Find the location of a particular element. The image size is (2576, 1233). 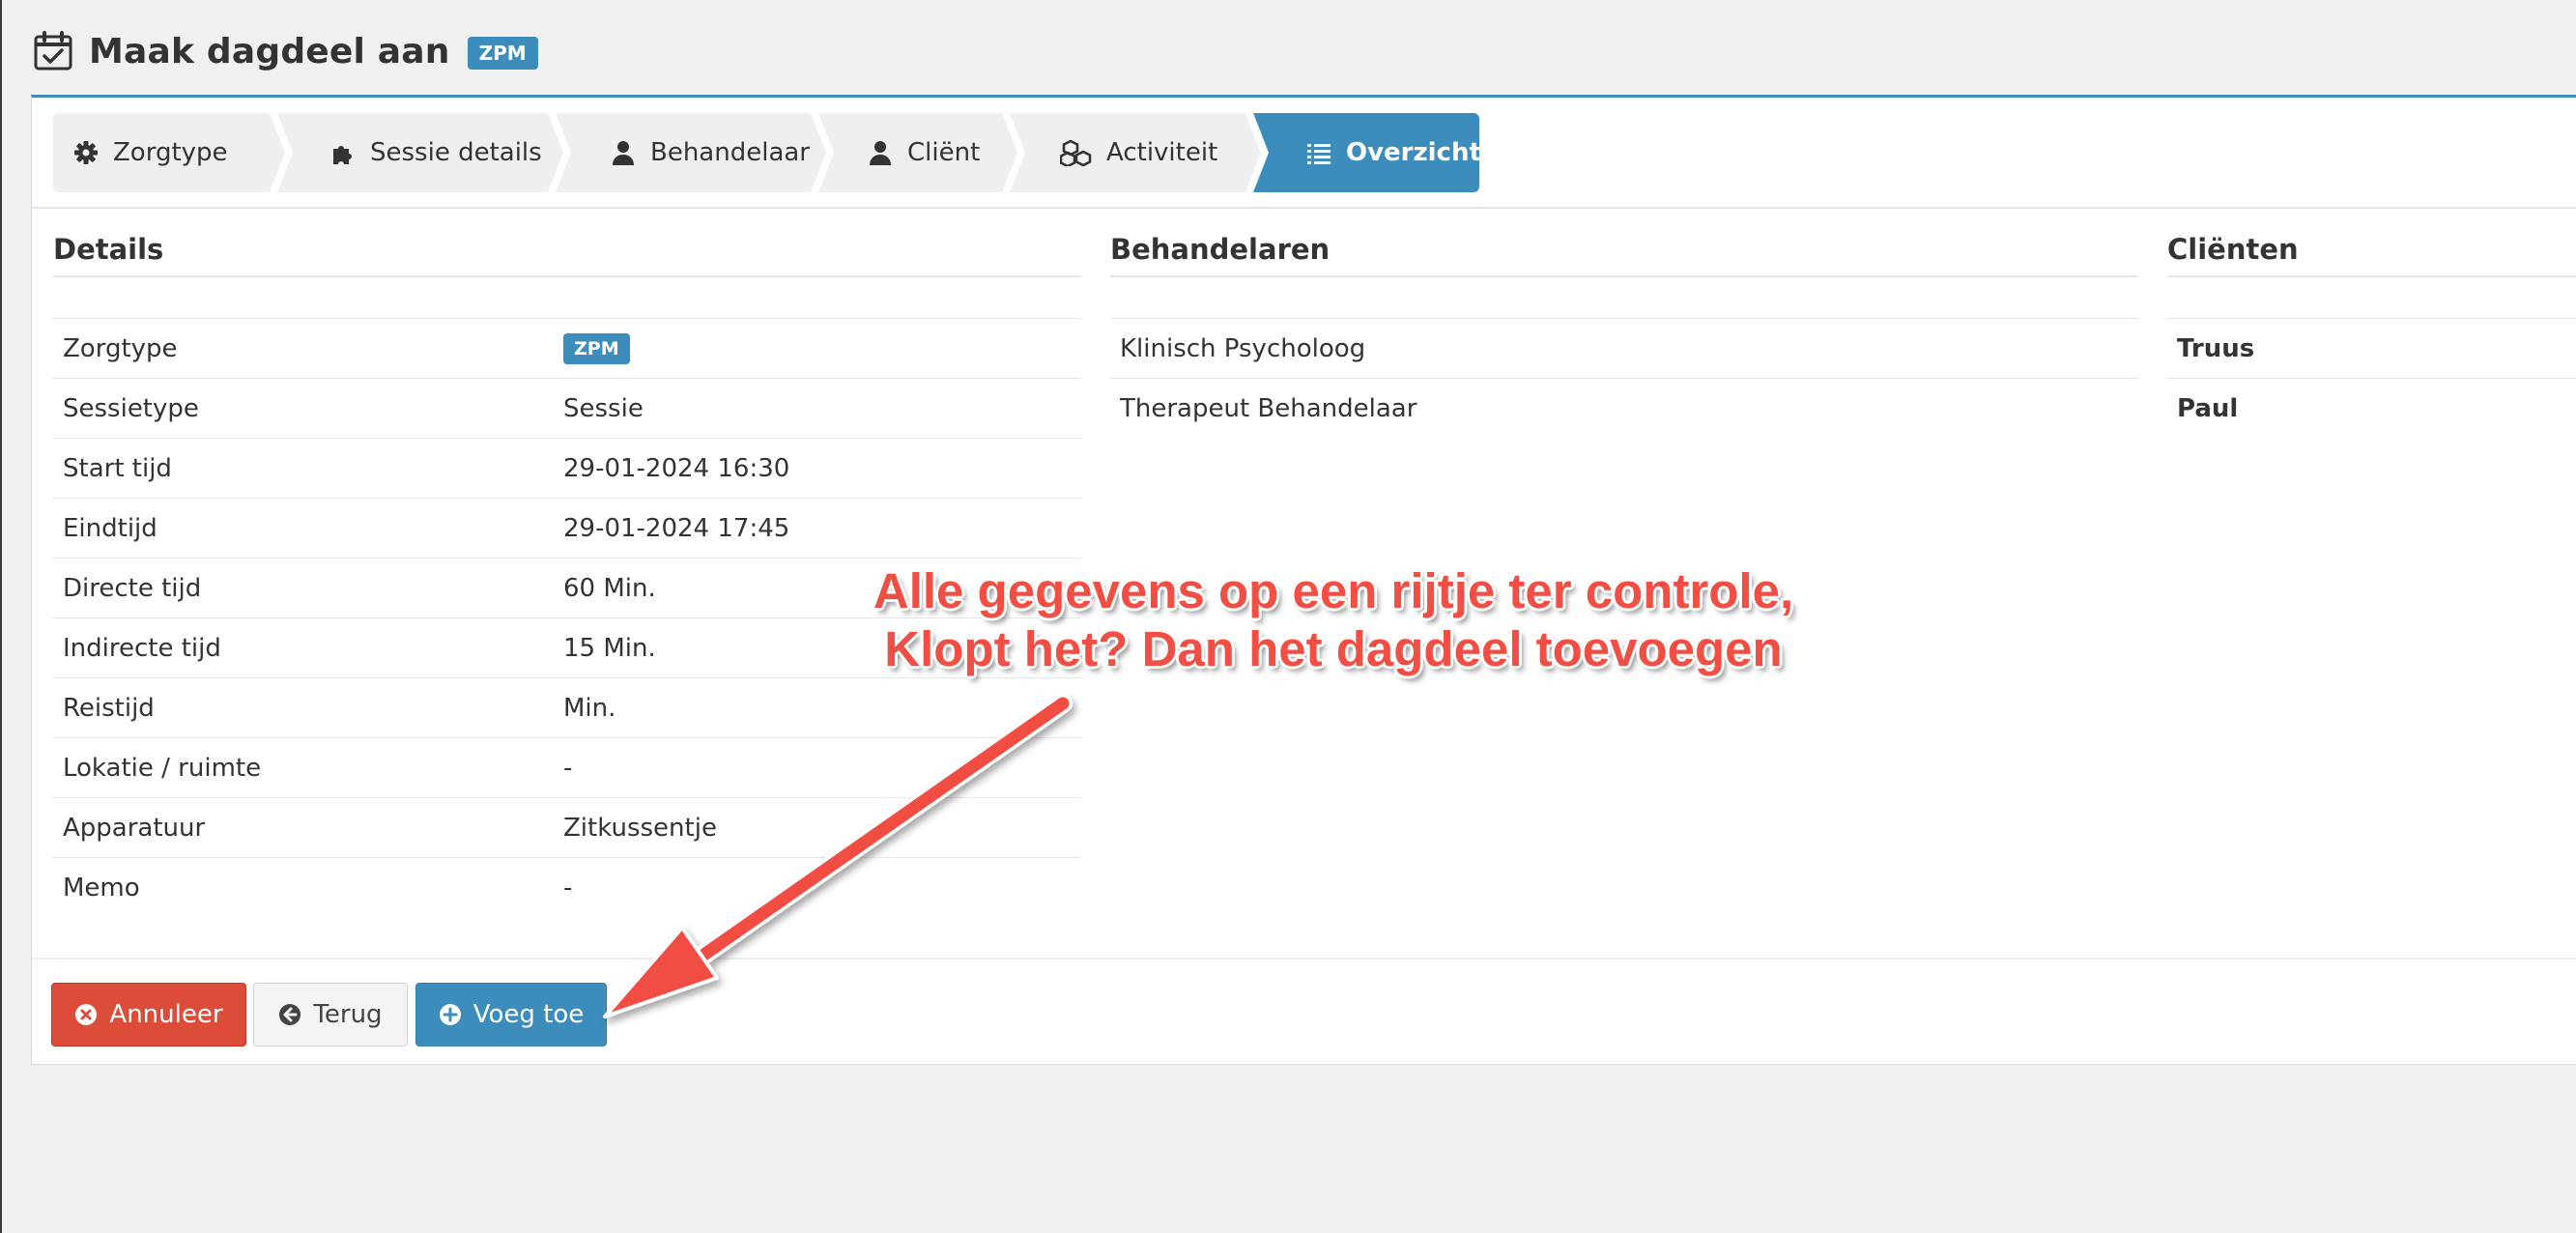

clienten-section: Cliënten Truus Paul is located at coordinates (2371, 335).